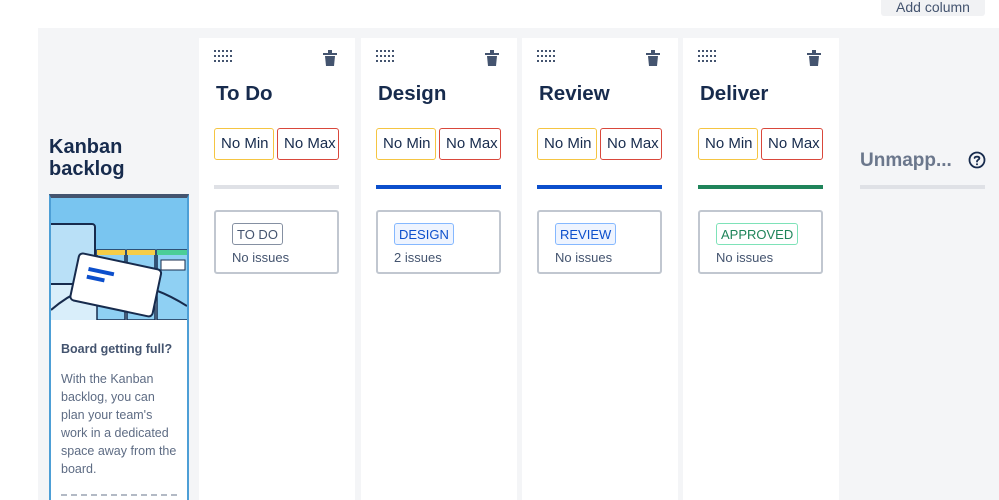 The image size is (999, 500). Describe the element at coordinates (933, 8) in the screenshot. I see `add-column-button: Add column` at that location.